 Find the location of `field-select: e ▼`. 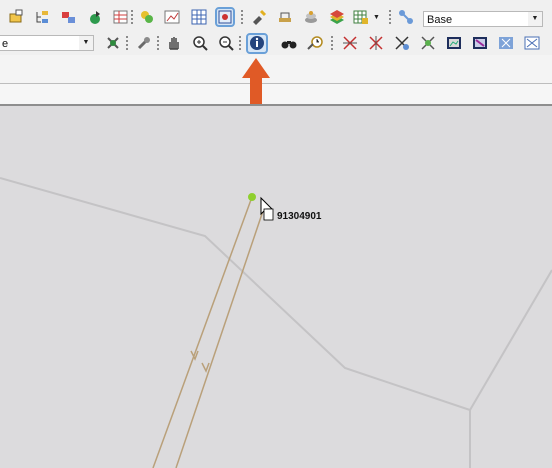

field-select: e ▼ is located at coordinates (47, 43).